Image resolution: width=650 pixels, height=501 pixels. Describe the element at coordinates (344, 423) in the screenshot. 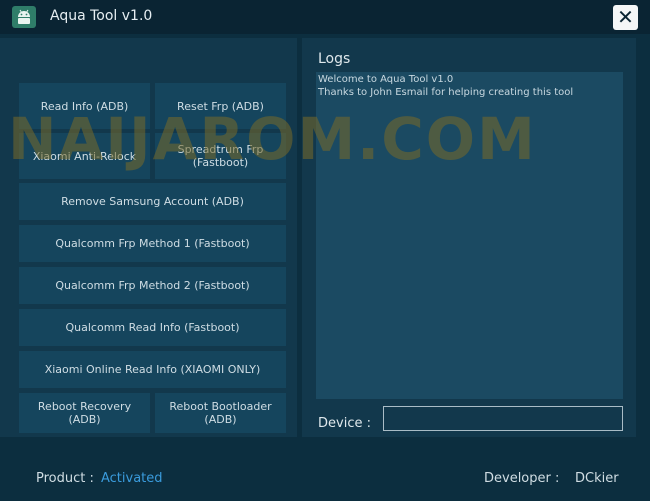

I see `device-label: Device :` at that location.